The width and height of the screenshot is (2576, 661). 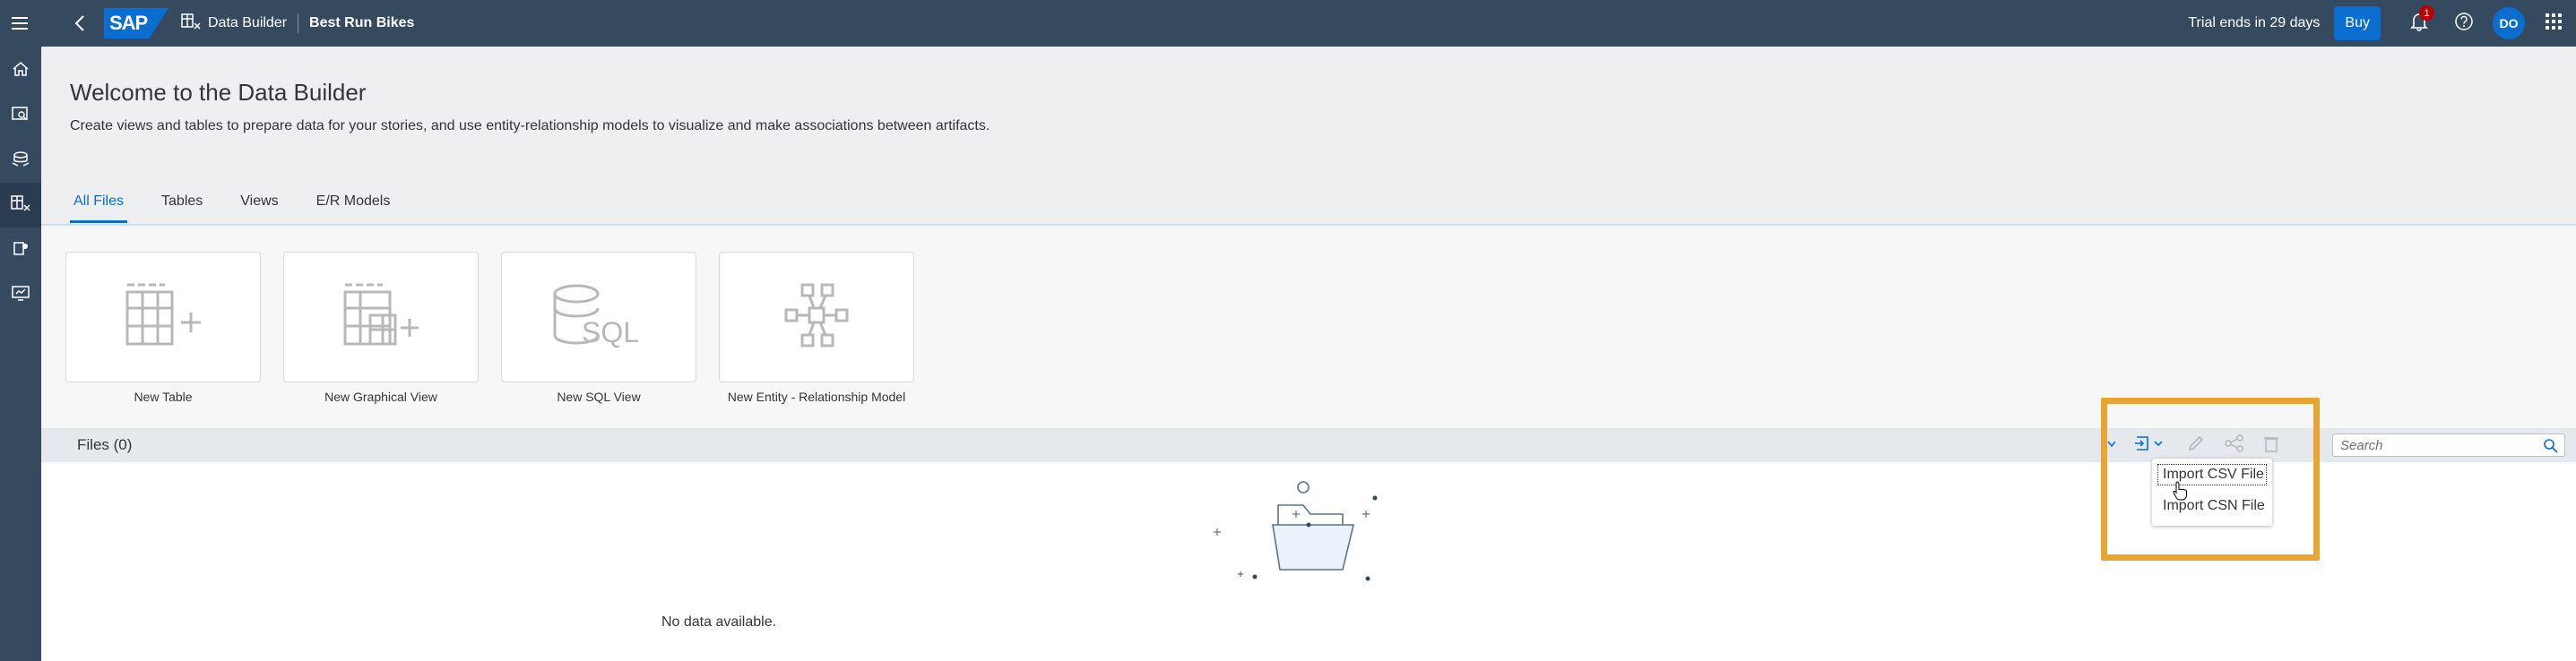 What do you see at coordinates (105, 445) in the screenshot?
I see `files-title: Files (0)` at bounding box center [105, 445].